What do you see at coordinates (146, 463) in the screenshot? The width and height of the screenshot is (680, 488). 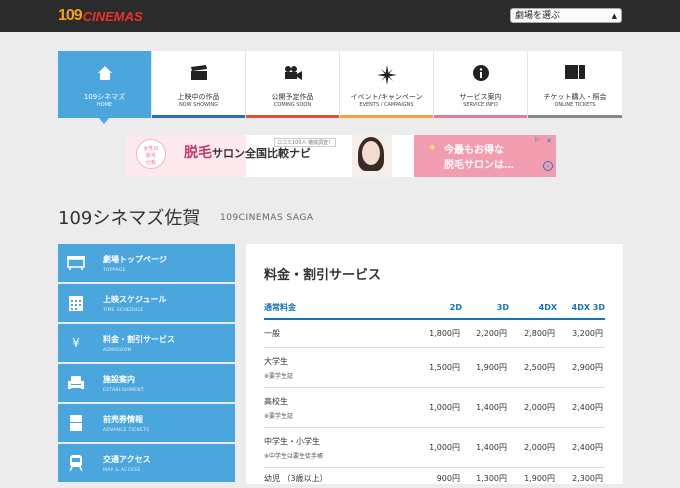 I see `sidebar-item-access: 交通アクセス MAP & ACCESS` at bounding box center [146, 463].